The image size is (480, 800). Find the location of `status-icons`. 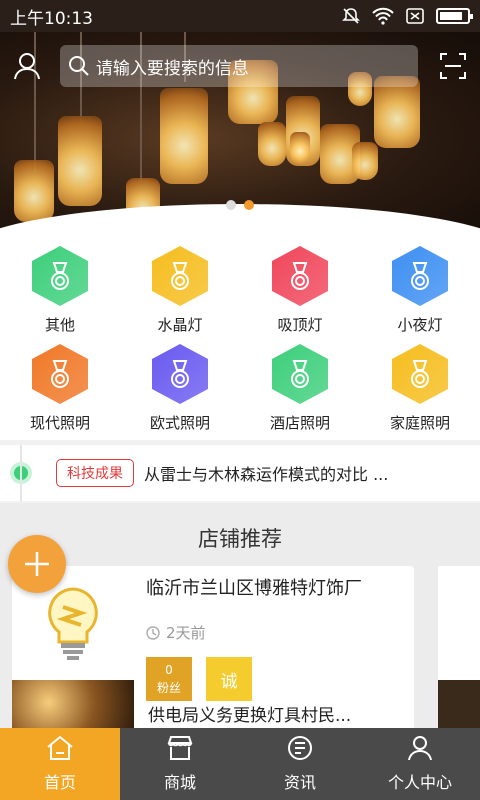

status-icons is located at coordinates (407, 16).